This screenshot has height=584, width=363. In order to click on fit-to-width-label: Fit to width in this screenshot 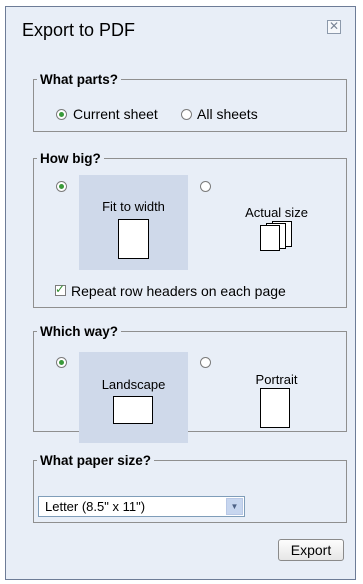, I will do `click(133, 206)`.